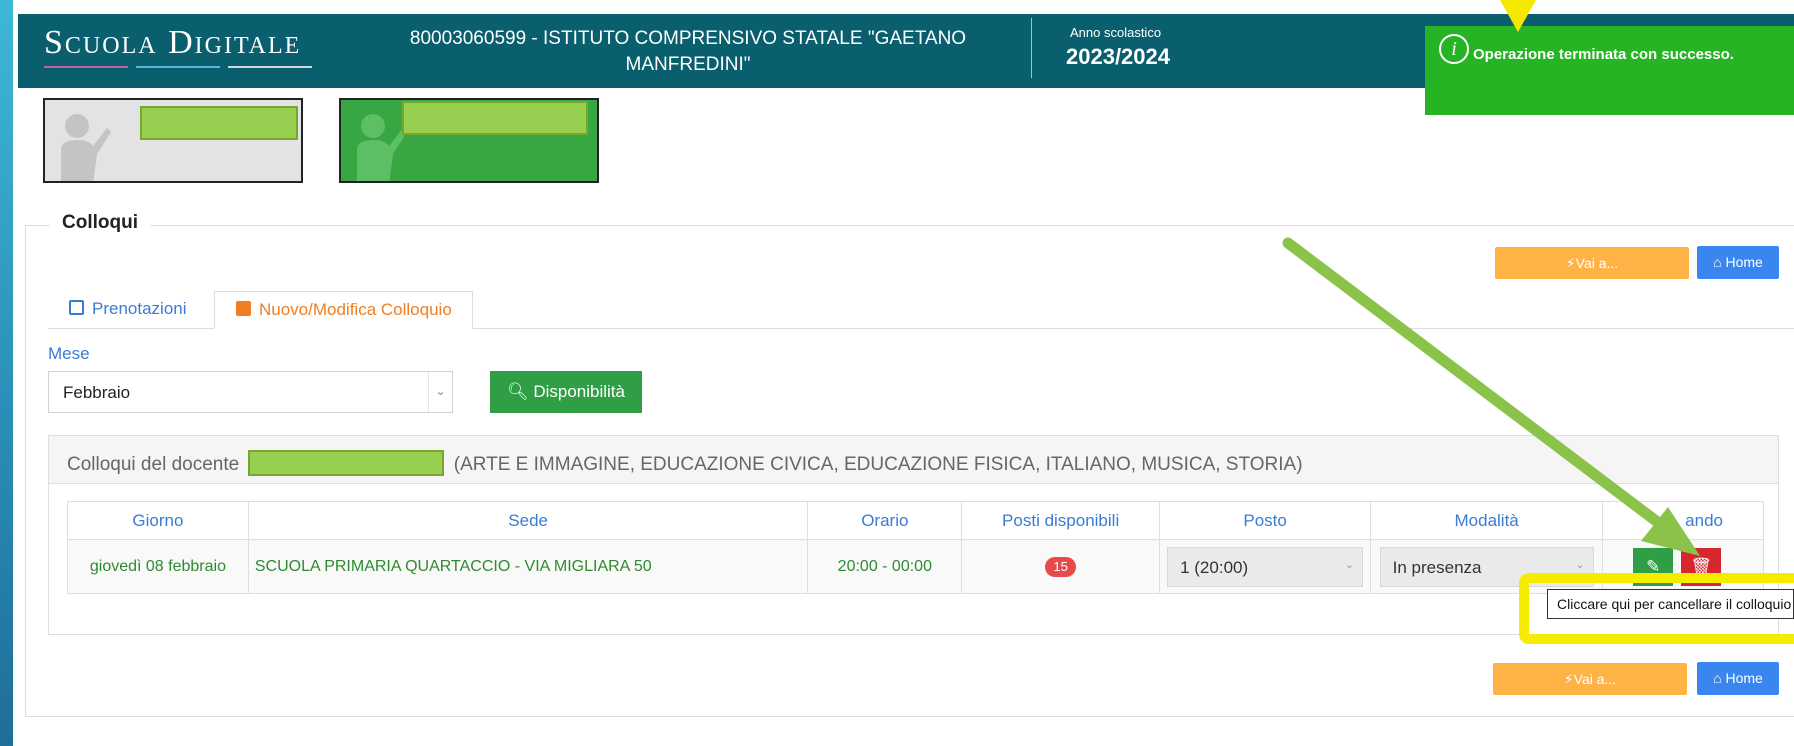  I want to click on cell-posti: 15, so click(1061, 566).